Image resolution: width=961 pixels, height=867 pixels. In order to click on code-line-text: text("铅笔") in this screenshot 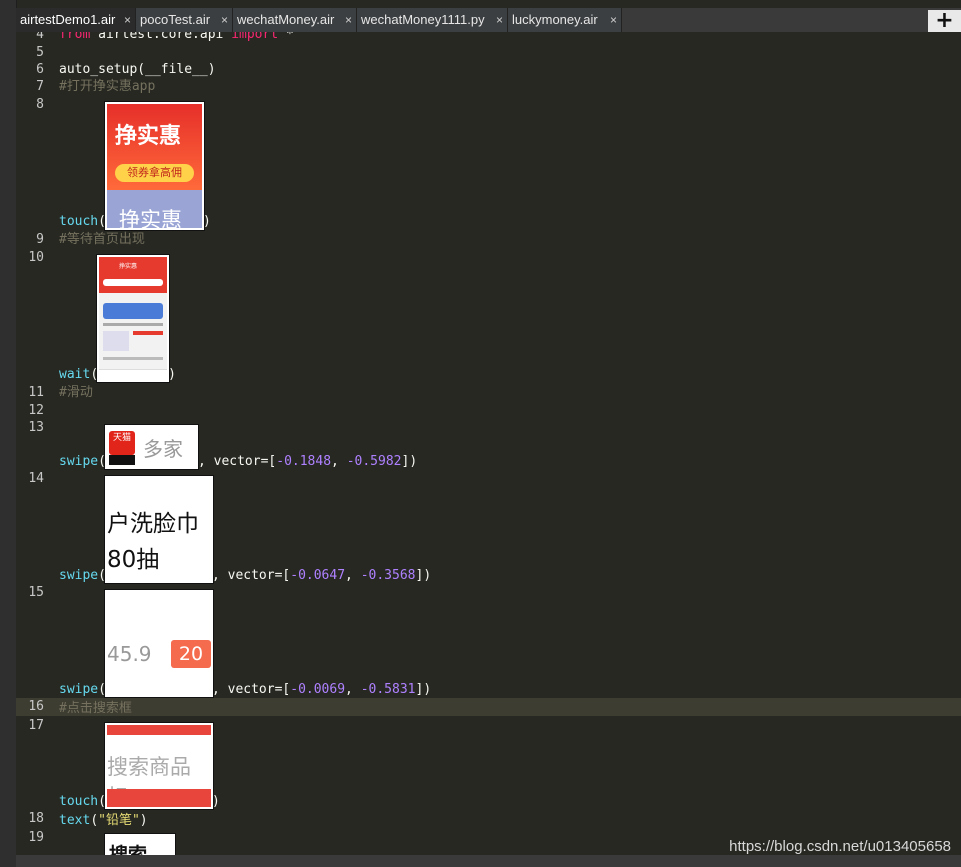, I will do `click(103, 821)`.